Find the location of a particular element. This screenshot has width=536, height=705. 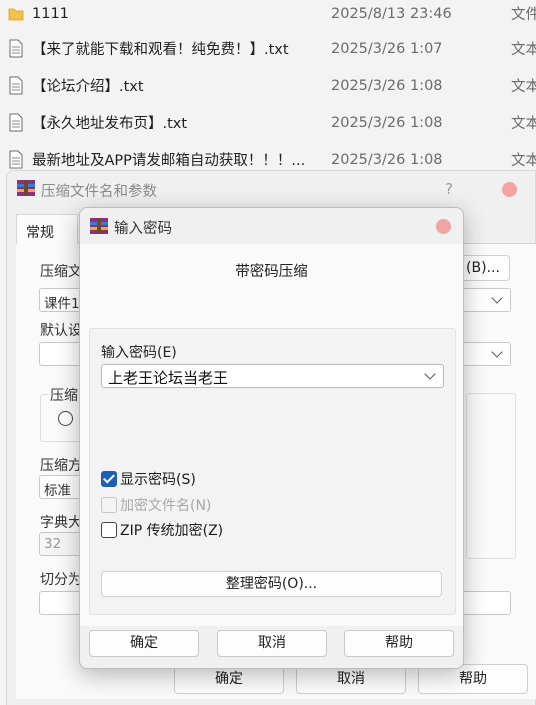

file-name: 【来了就能下载和观看！纯免费！】.txt is located at coordinates (160, 50).